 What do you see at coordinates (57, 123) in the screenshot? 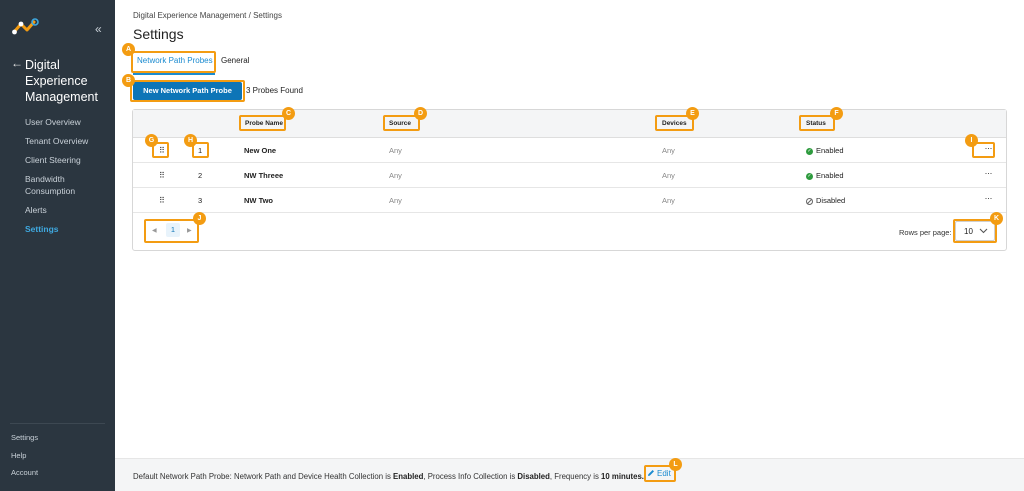
I see `sidebar-item-user-overview: User Overview` at bounding box center [57, 123].